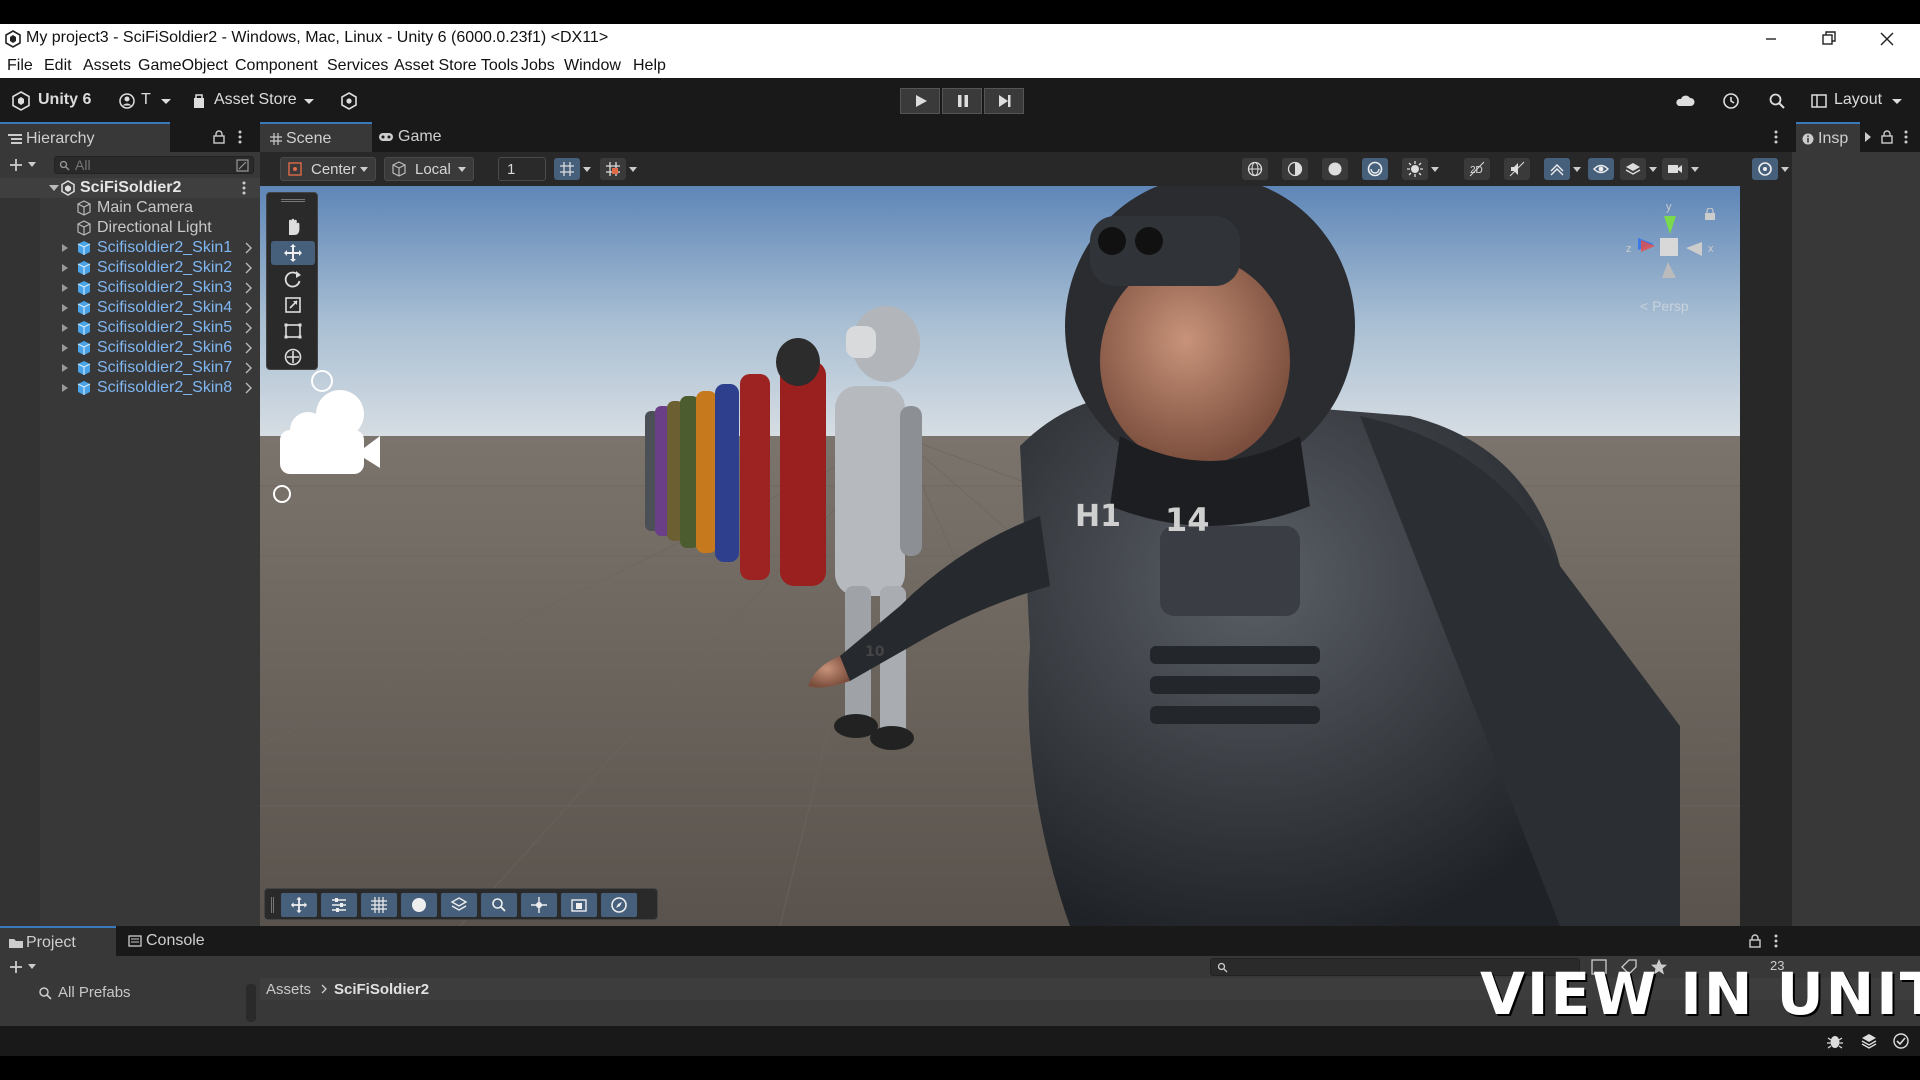  What do you see at coordinates (349, 101) in the screenshot?
I see `package-settings-icon` at bounding box center [349, 101].